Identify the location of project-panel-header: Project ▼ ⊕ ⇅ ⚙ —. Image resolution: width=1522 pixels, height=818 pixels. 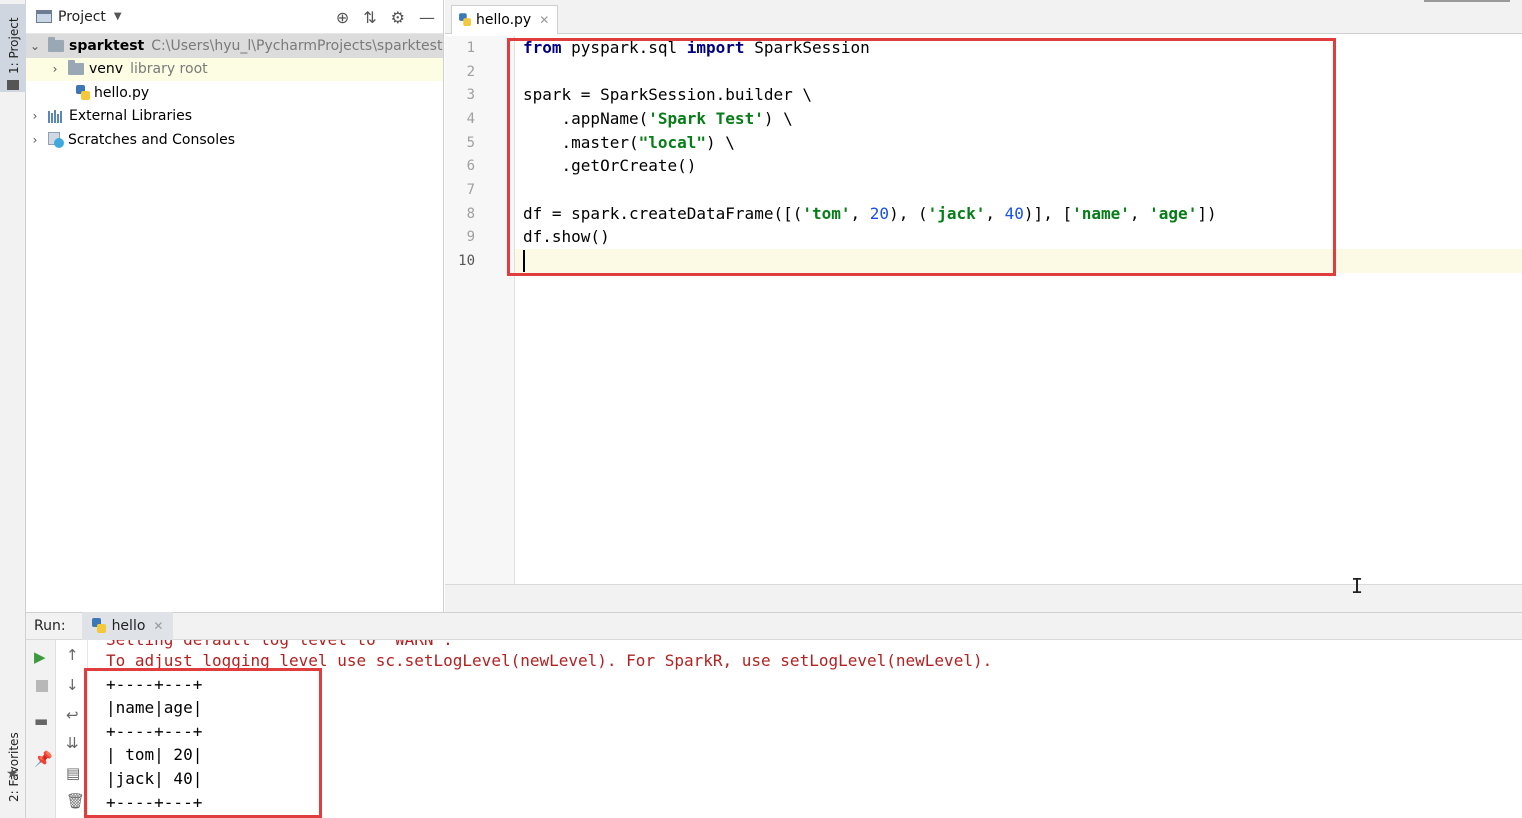
(234, 17).